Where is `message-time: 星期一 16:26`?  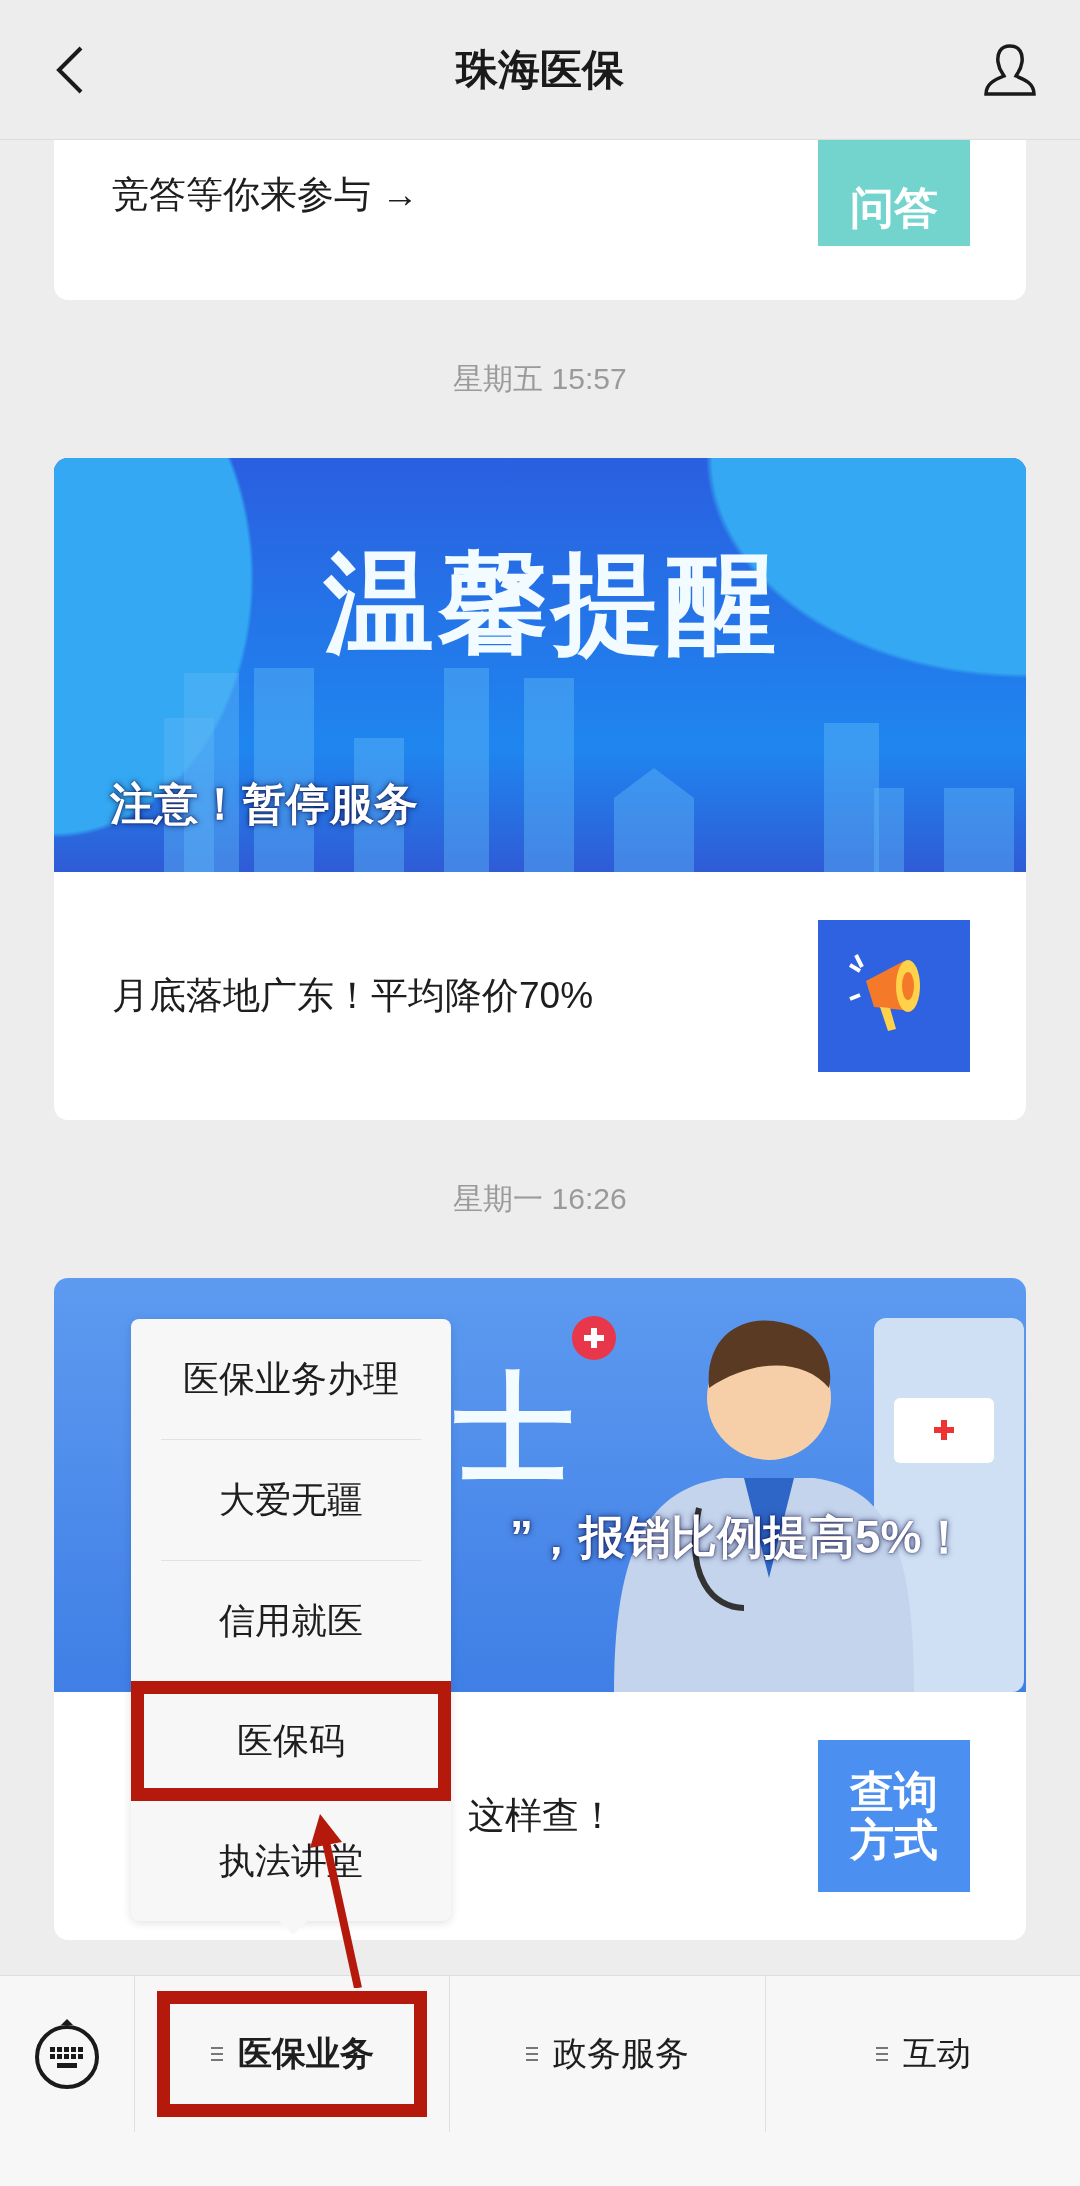 message-time: 星期一 16:26 is located at coordinates (540, 1198).